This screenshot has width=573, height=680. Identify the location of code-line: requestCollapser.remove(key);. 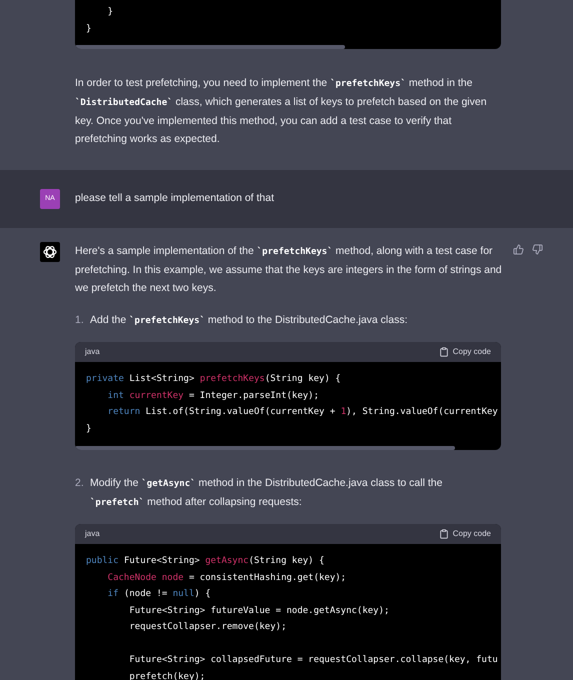
(207, 627).